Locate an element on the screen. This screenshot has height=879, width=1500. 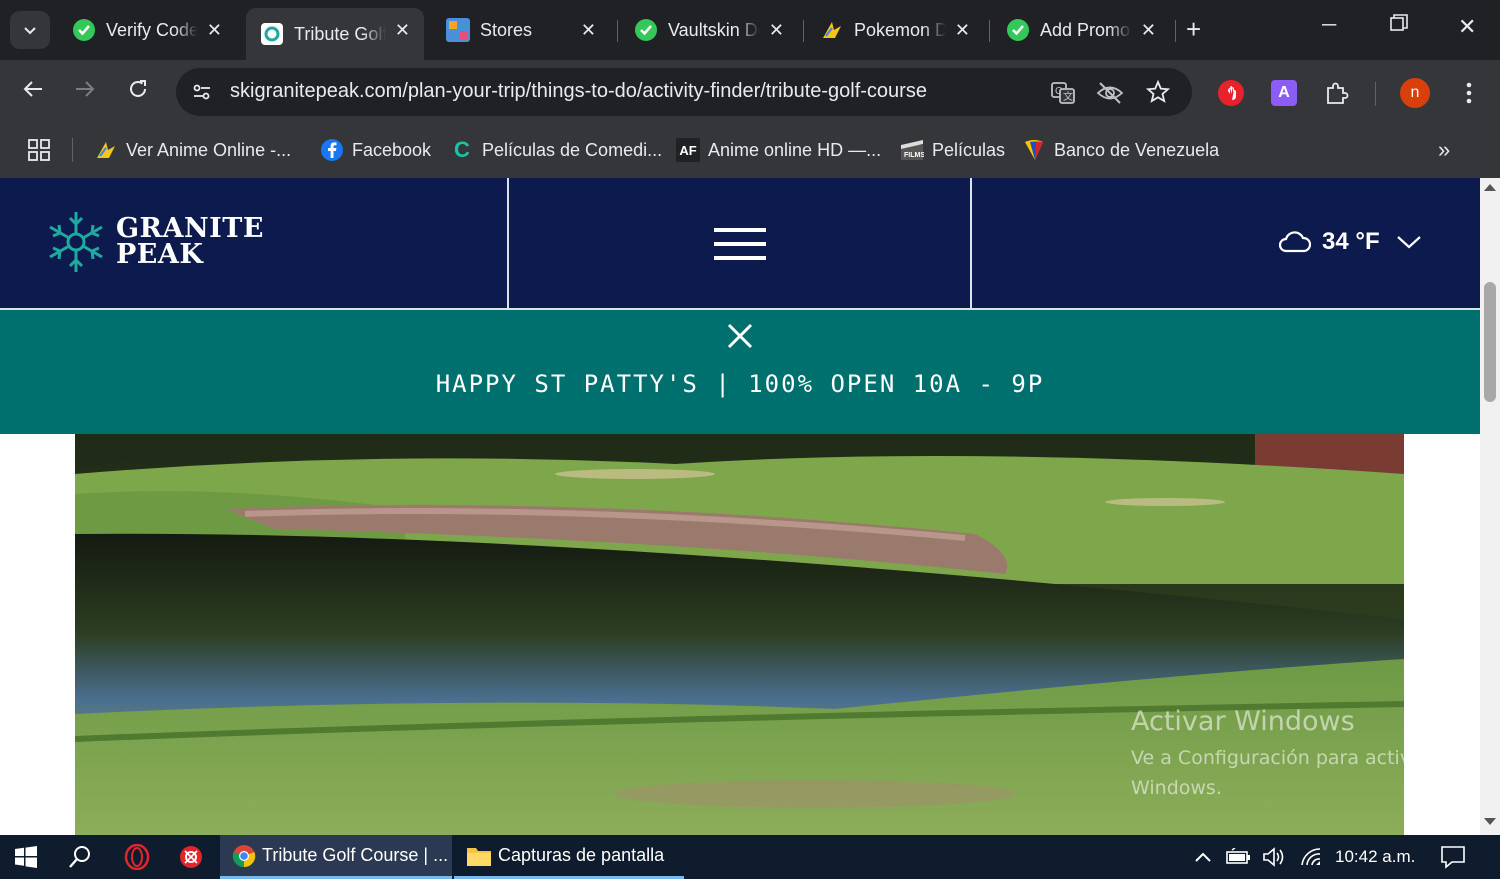
cloud-icon is located at coordinates (1295, 242).